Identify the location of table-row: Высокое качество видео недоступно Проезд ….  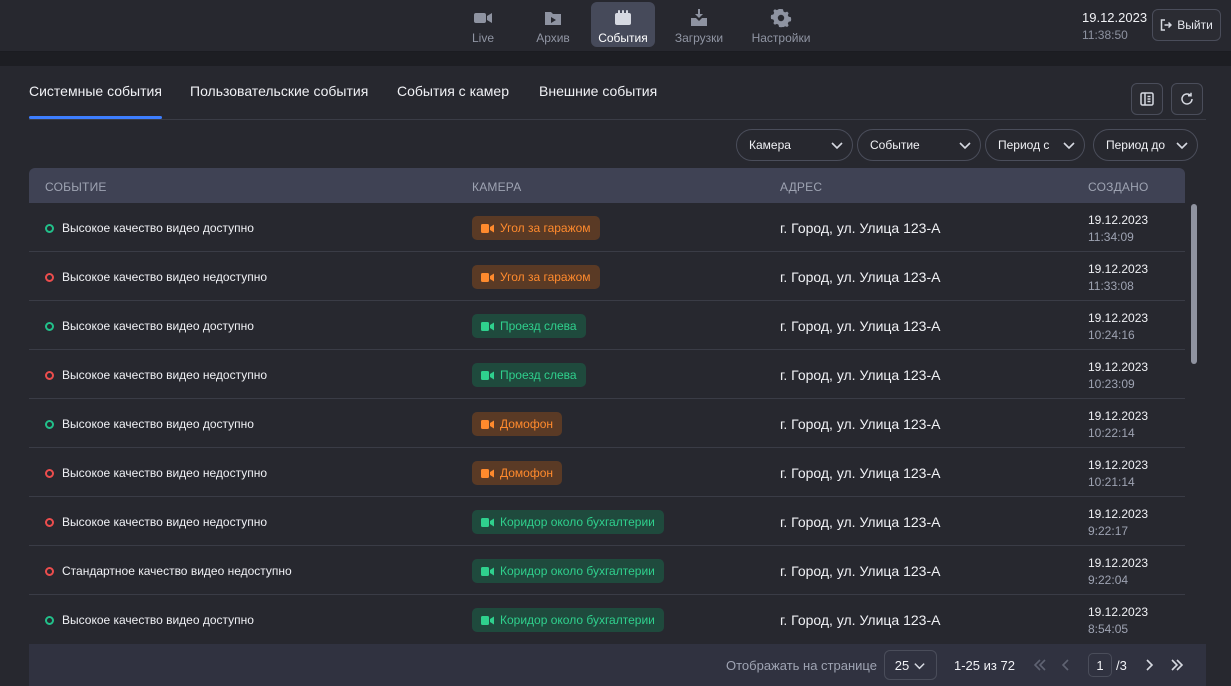
(607, 374).